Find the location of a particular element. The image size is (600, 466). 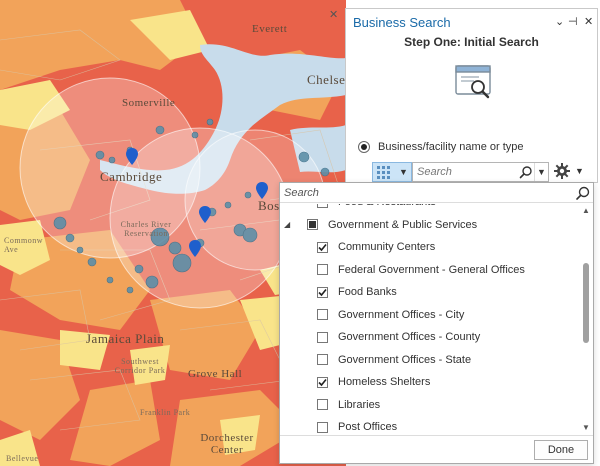

map-label-cambridge: Cambridge is located at coordinates (131, 176).